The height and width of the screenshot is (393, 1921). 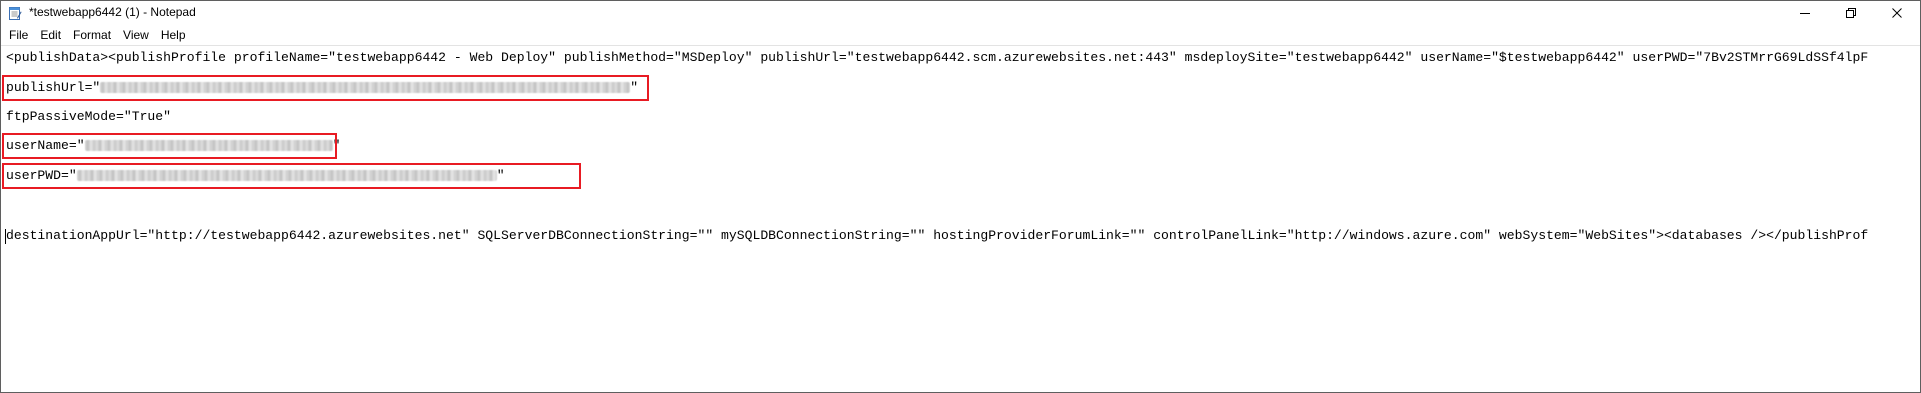 What do you see at coordinates (173, 35) in the screenshot?
I see `menu-help: Help` at bounding box center [173, 35].